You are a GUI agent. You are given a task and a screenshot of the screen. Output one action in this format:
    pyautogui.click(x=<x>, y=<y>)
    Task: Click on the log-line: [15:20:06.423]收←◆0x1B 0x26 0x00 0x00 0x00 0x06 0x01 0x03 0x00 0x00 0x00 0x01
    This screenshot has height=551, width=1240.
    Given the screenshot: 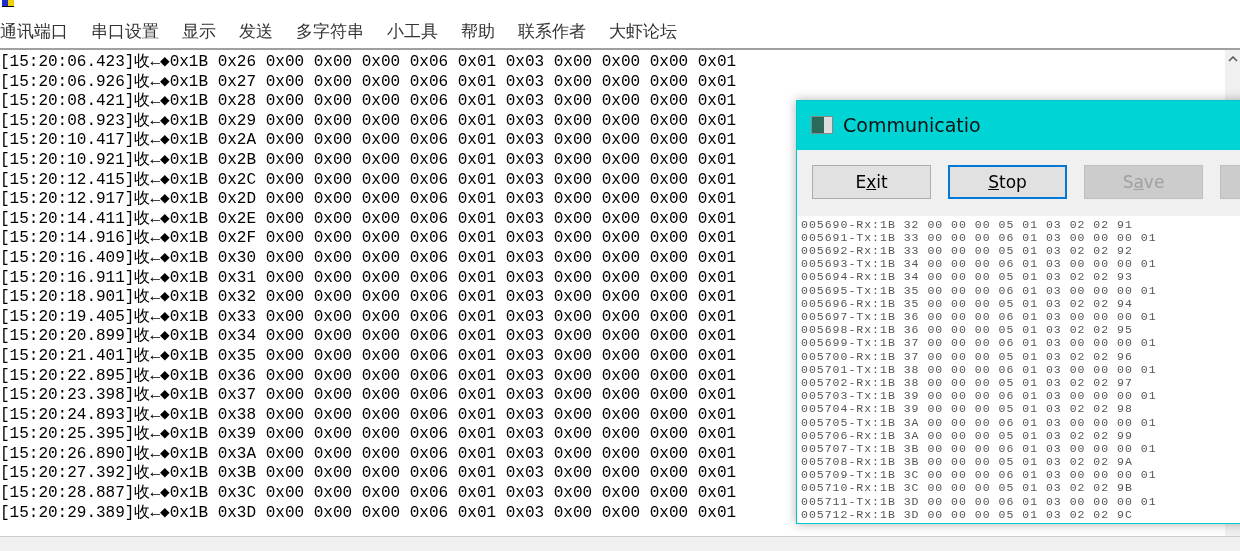 What is the action you would take?
    pyautogui.click(x=368, y=62)
    